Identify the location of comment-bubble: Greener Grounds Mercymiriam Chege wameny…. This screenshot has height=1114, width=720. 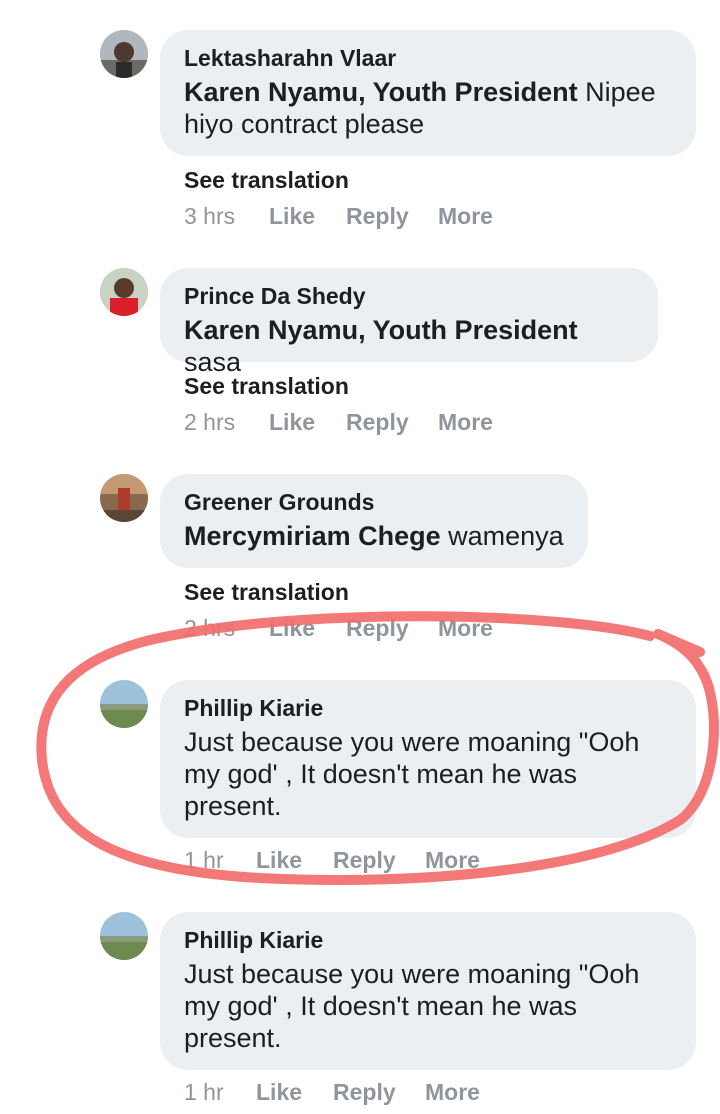
(374, 521).